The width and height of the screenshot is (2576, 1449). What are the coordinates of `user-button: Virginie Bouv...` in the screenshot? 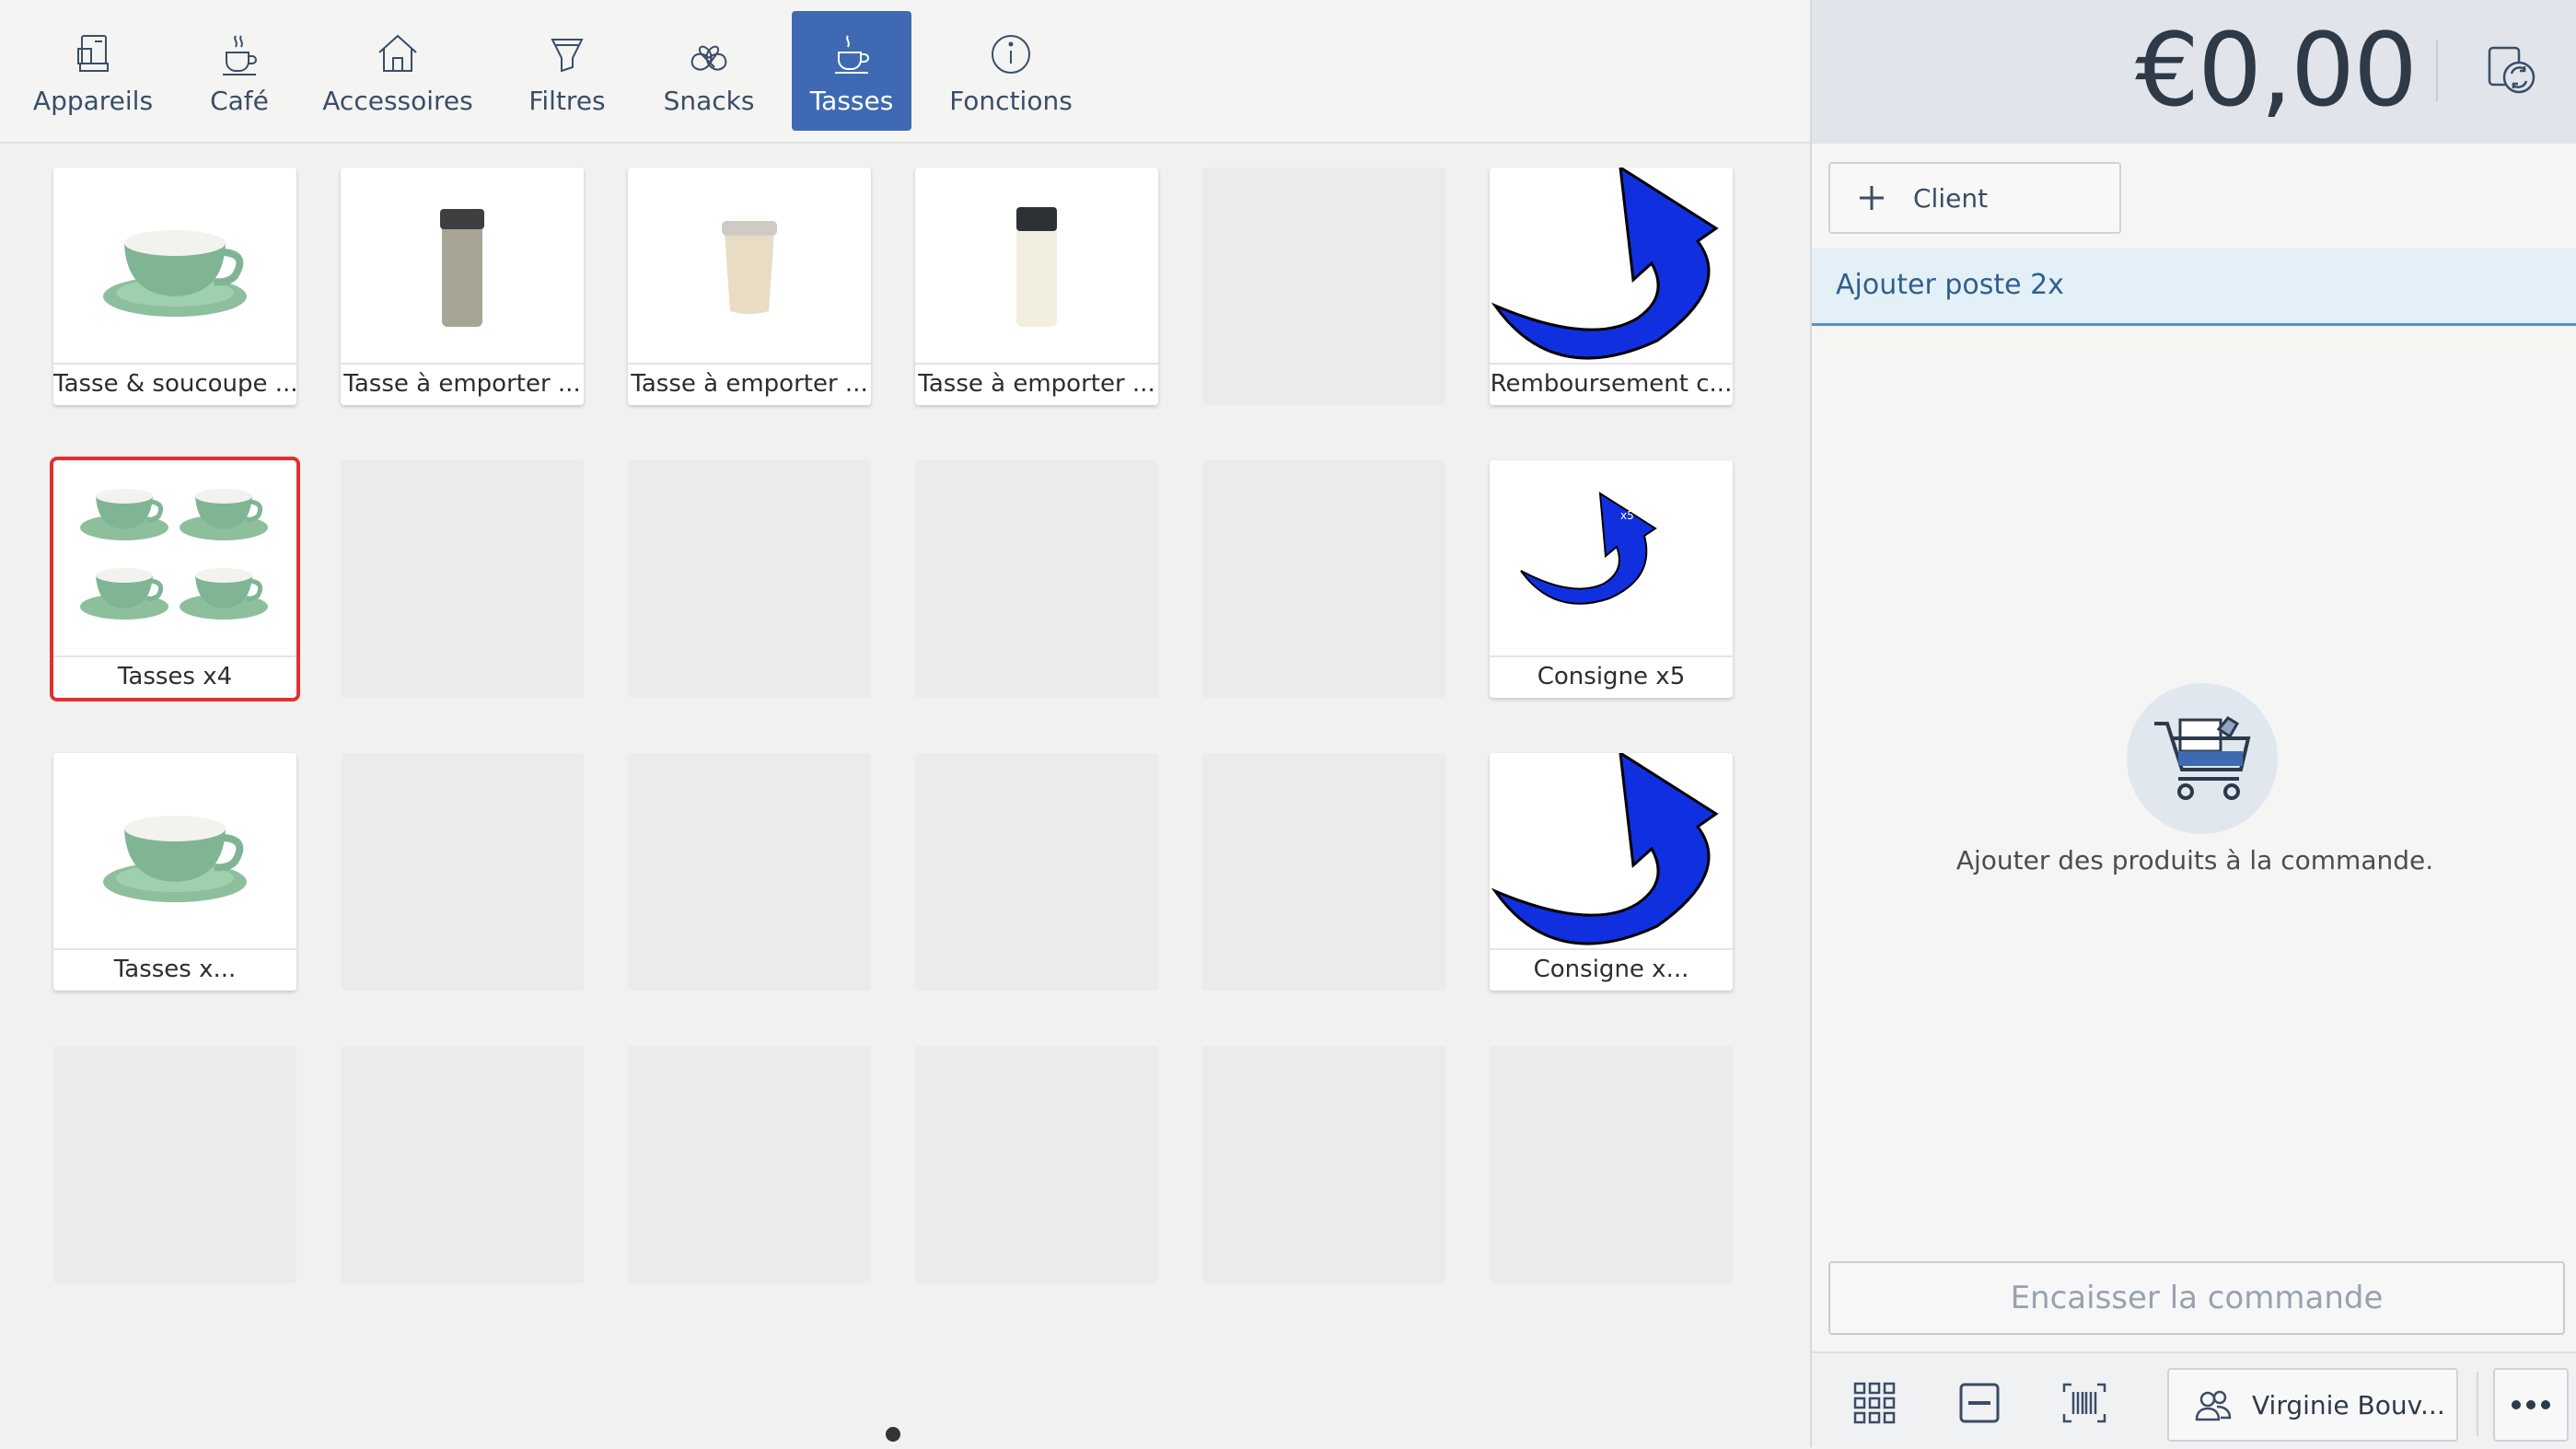 It's located at (2312, 1405).